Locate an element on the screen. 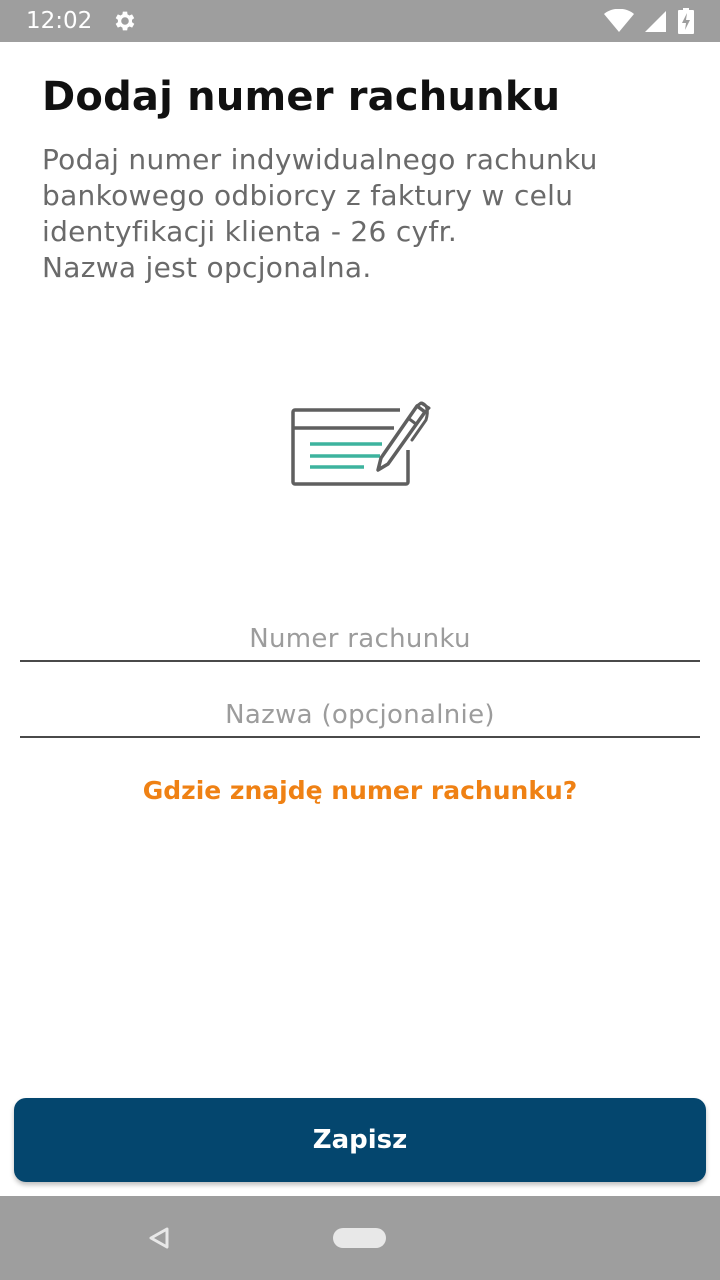  account-number-field is located at coordinates (360, 638).